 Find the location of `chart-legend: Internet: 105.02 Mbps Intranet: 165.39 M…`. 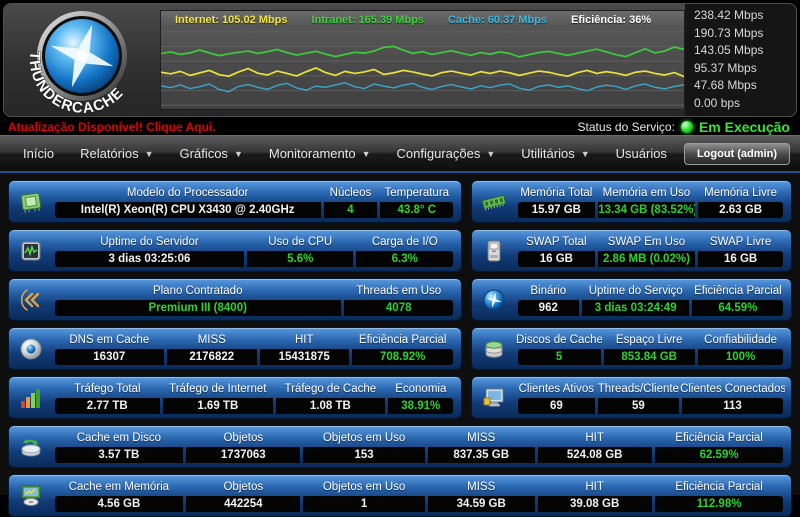

chart-legend: Internet: 105.02 Mbps Intranet: 165.39 M… is located at coordinates (422, 19).